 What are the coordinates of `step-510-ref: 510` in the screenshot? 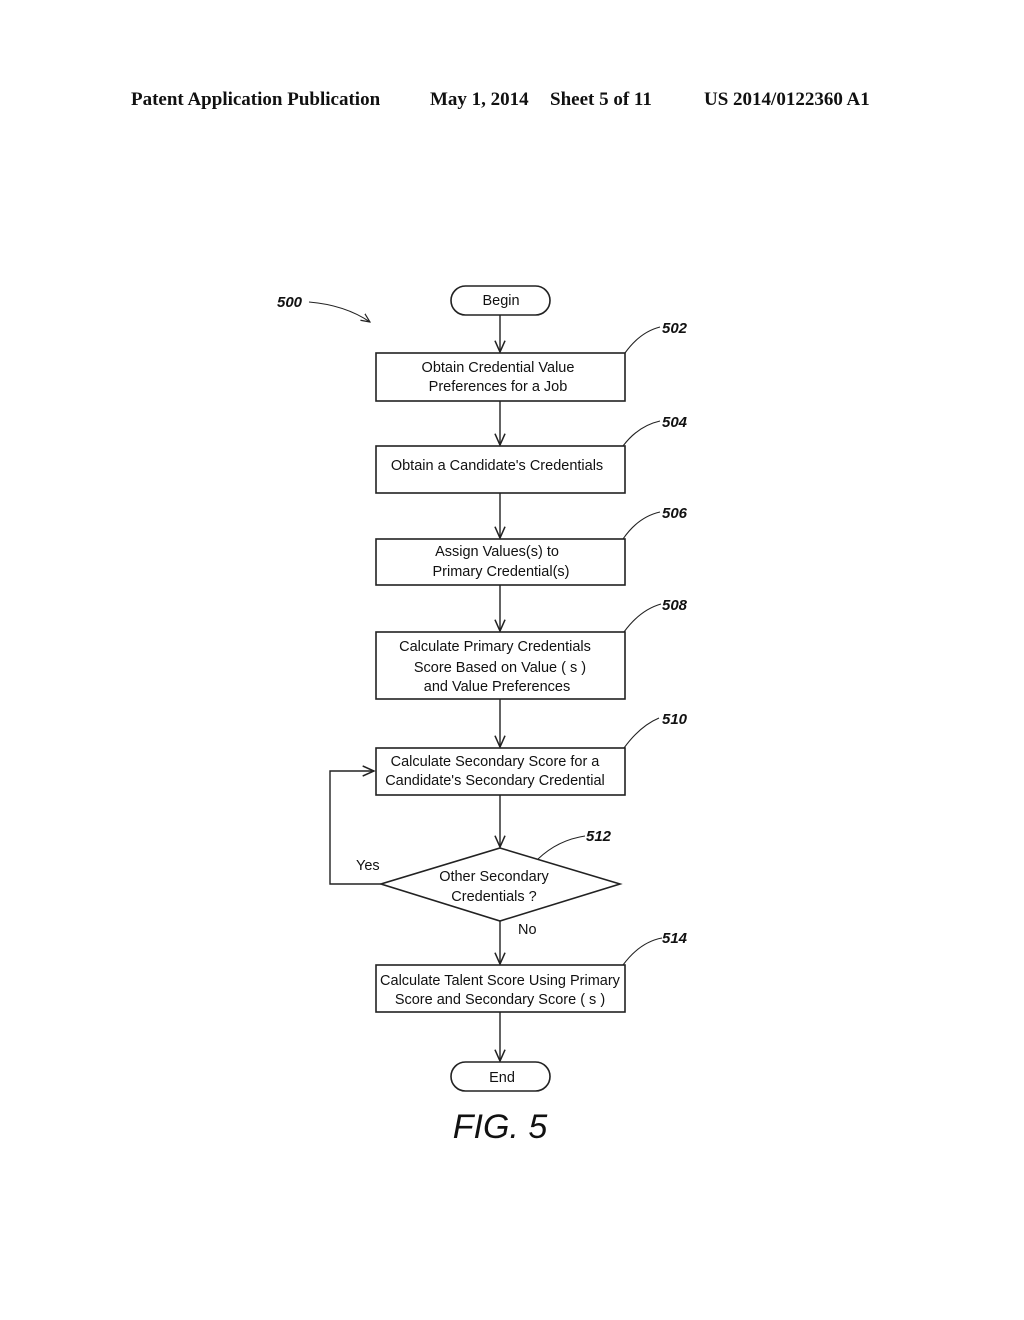 It's located at (675, 719).